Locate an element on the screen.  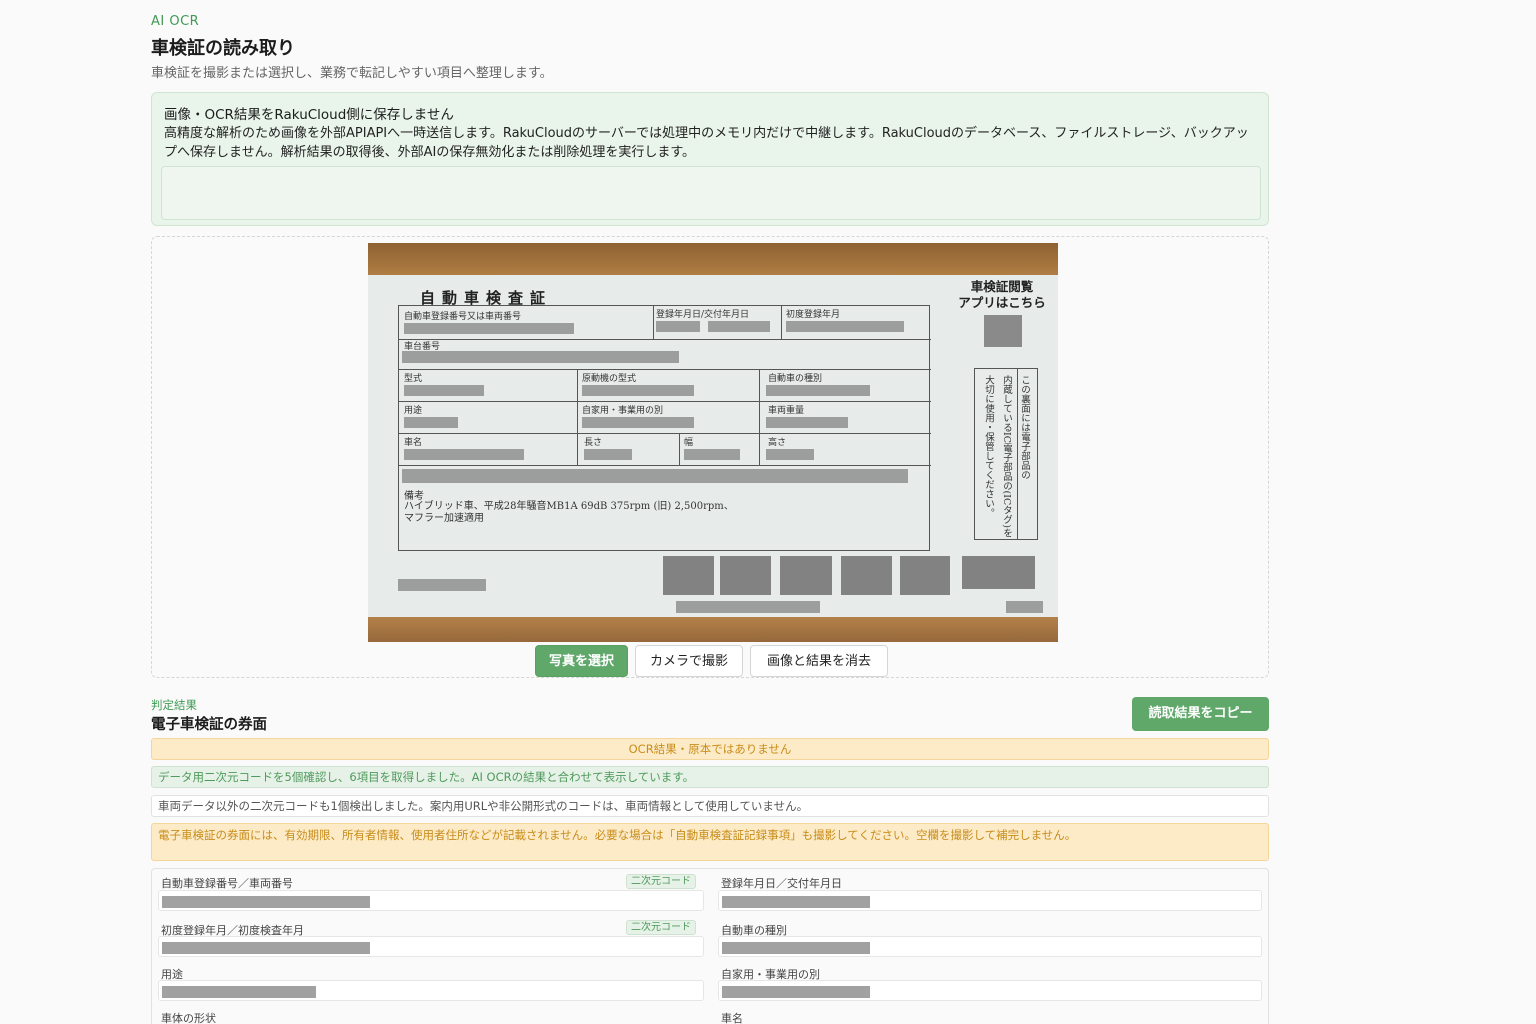
field-label-body-shape: 車体の形状 is located at coordinates (188, 1018).